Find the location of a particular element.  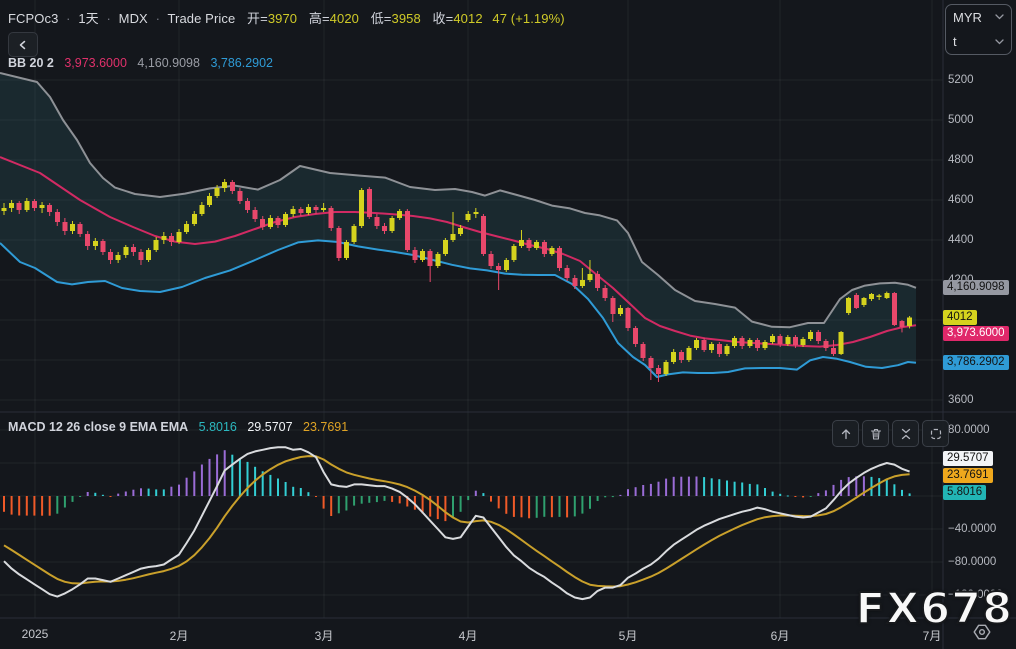

macd-signal-value: 23.7691 is located at coordinates (326, 427).